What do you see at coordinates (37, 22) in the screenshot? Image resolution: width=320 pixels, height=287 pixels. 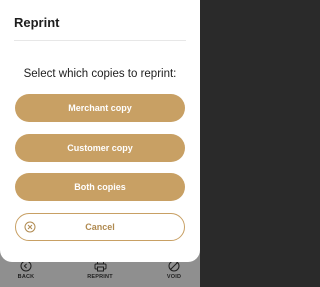 I see `dialog-title: Reprint` at bounding box center [37, 22].